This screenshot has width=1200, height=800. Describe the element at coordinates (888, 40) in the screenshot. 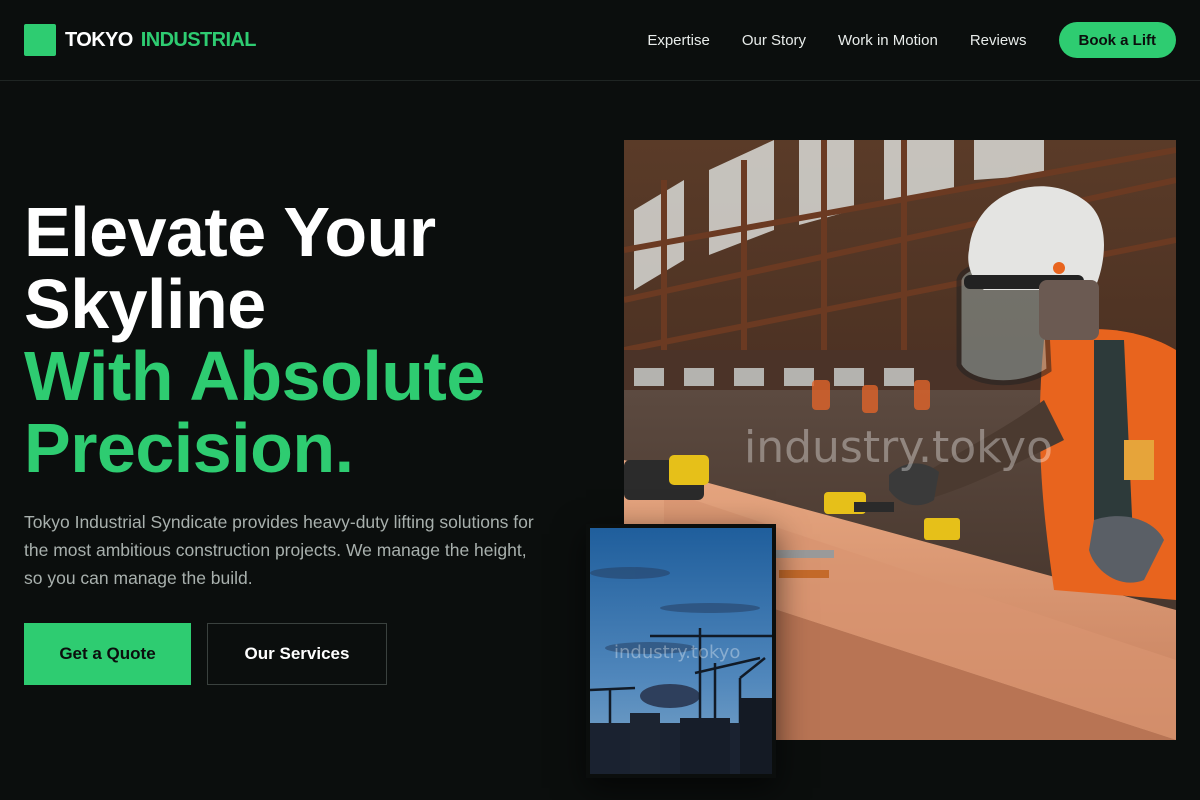

I see `nav-link-work-in-motion: Work in Motion` at that location.